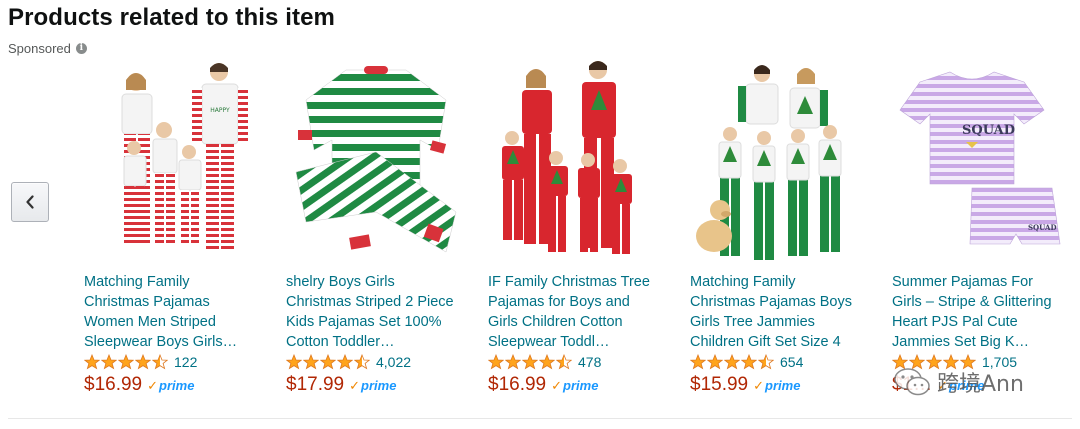 The height and width of the screenshot is (429, 1080). I want to click on carousel-prev-button, so click(30, 202).